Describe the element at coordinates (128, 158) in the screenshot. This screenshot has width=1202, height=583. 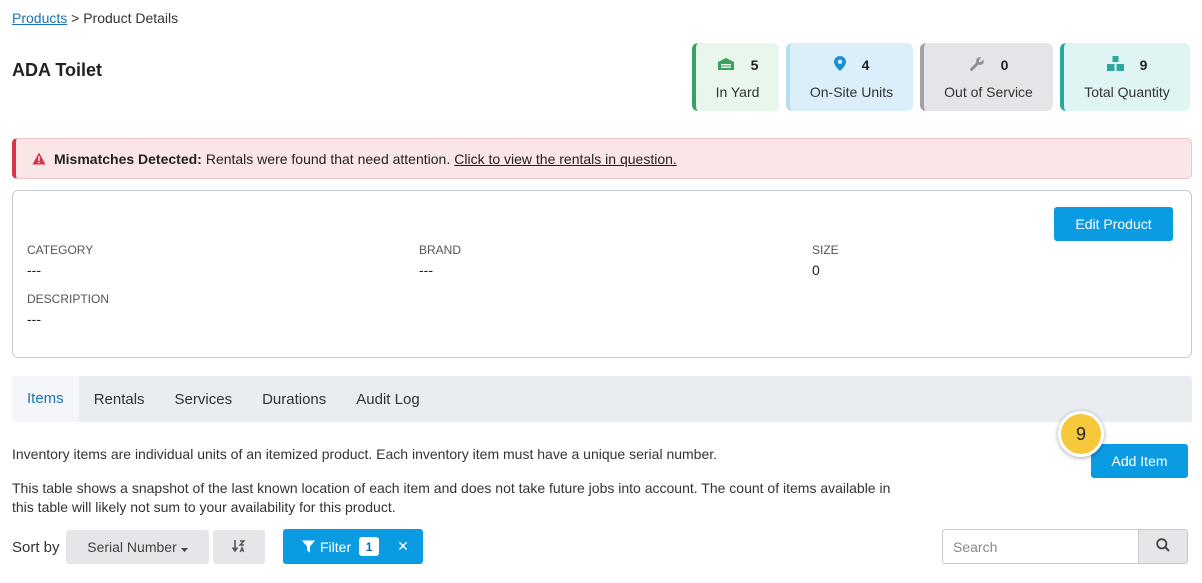
I see `alert-title: Mismatches Detected:` at that location.